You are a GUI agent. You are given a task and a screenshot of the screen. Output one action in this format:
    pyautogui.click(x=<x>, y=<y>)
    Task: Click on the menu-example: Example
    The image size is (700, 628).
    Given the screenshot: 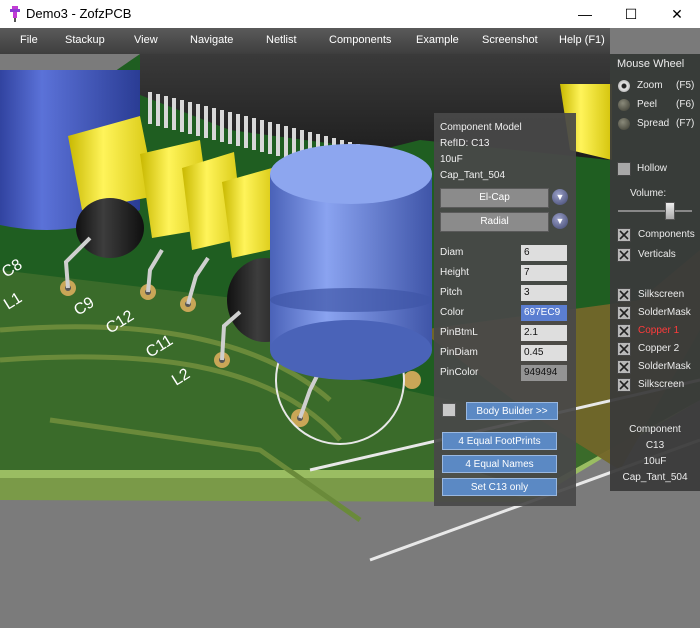 What is the action you would take?
    pyautogui.click(x=437, y=40)
    